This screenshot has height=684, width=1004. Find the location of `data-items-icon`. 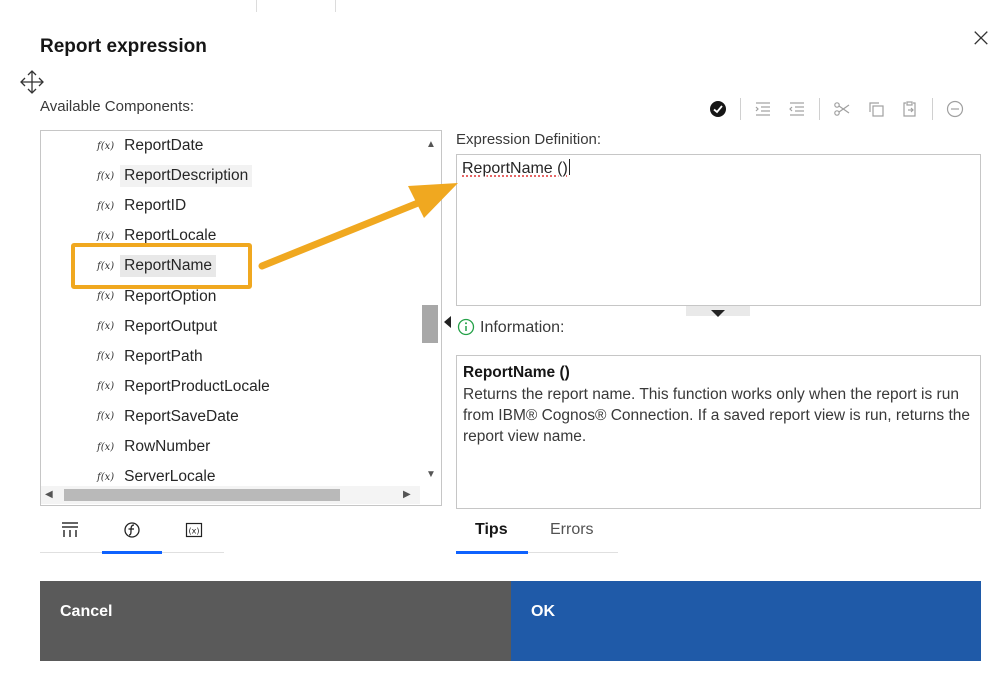

data-items-icon is located at coordinates (70, 529).